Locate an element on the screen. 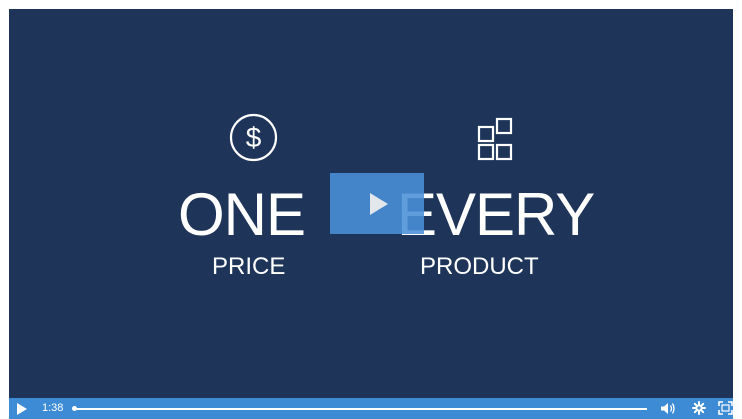  gear-icon is located at coordinates (699, 408).